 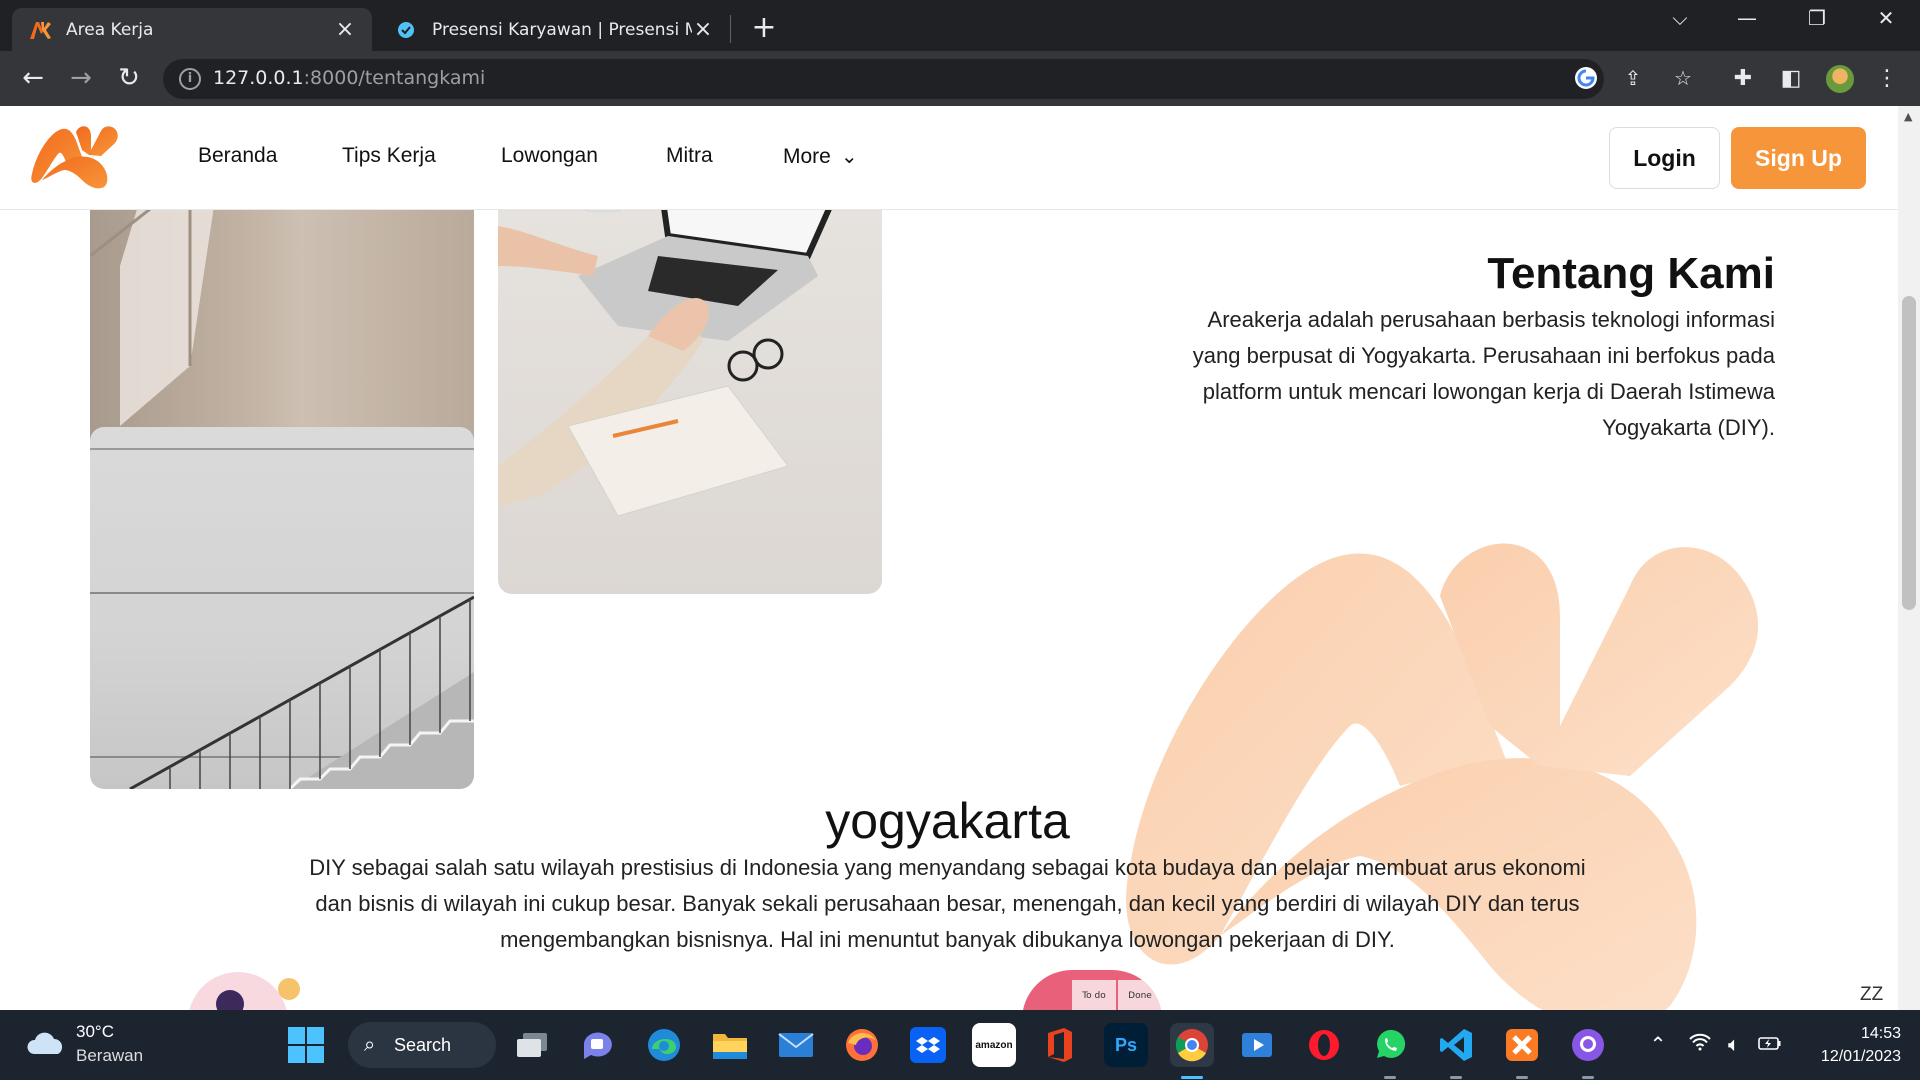 I want to click on battery-icon, so click(x=1770, y=1044).